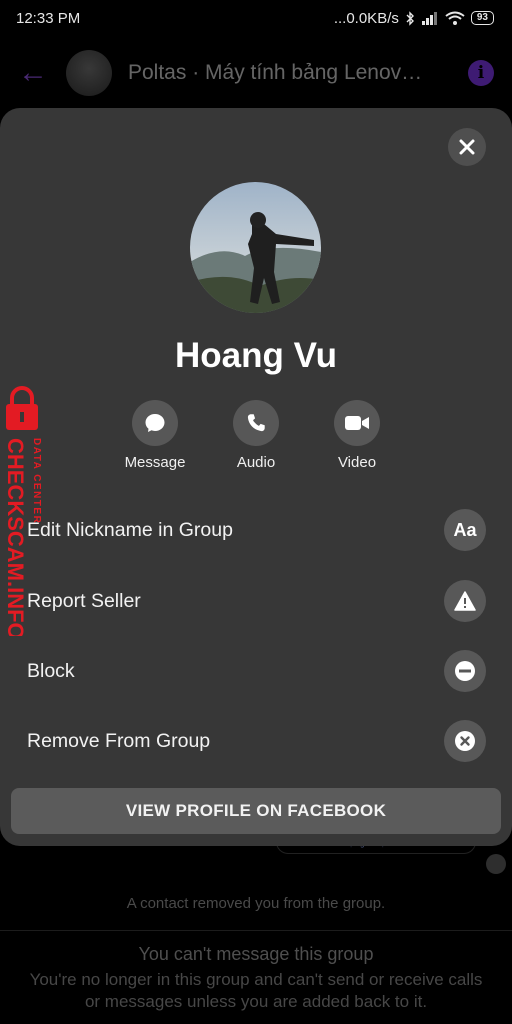  Describe the element at coordinates (429, 18) in the screenshot. I see `signal-icon` at that location.